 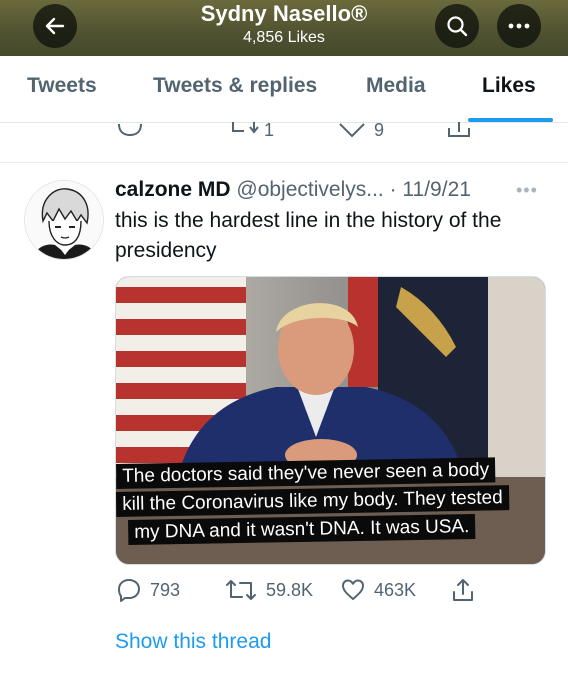 I want to click on more-button, so click(x=519, y=26).